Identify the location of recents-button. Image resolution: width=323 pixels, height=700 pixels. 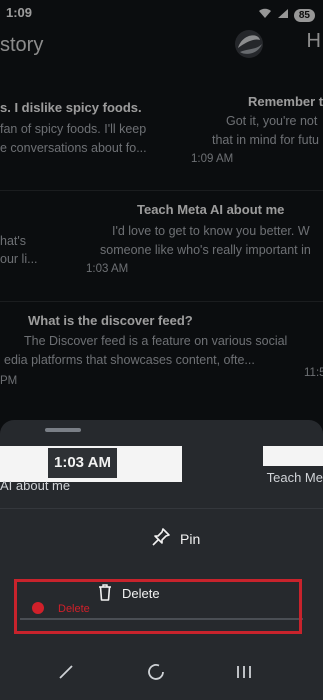
(244, 672).